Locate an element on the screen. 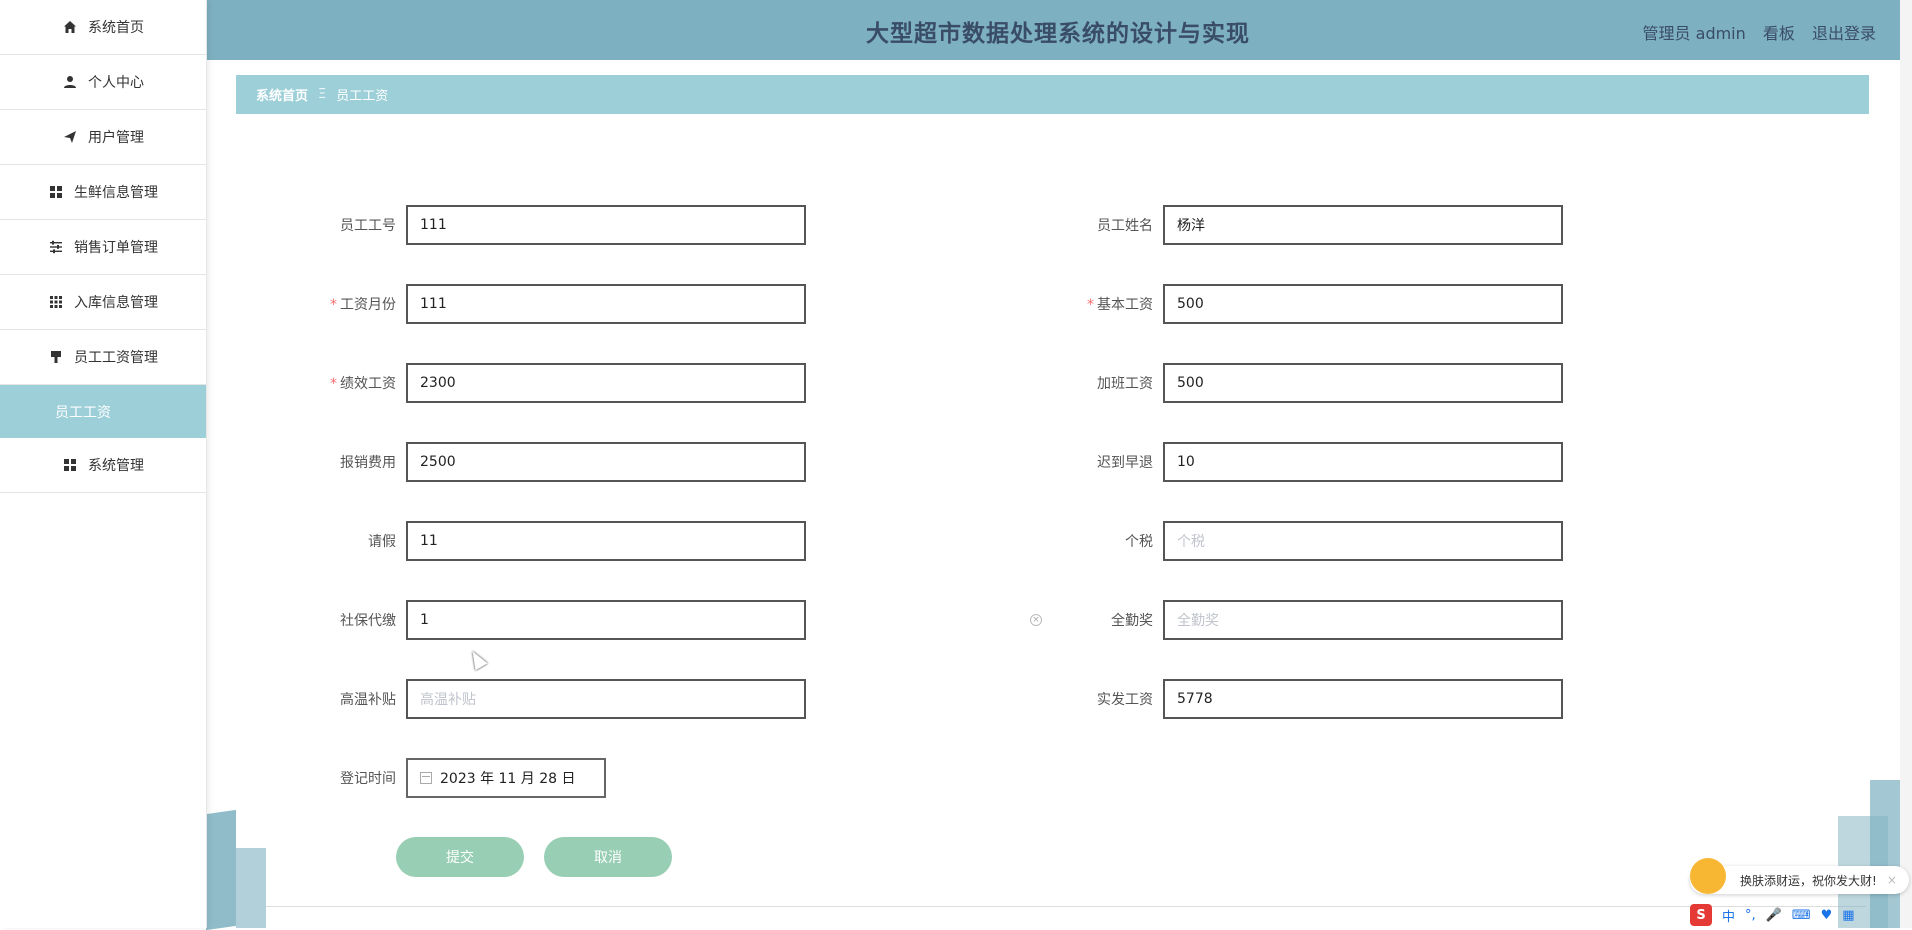 The height and width of the screenshot is (930, 1912). keyboard-icon: ⌨ is located at coordinates (1801, 915).